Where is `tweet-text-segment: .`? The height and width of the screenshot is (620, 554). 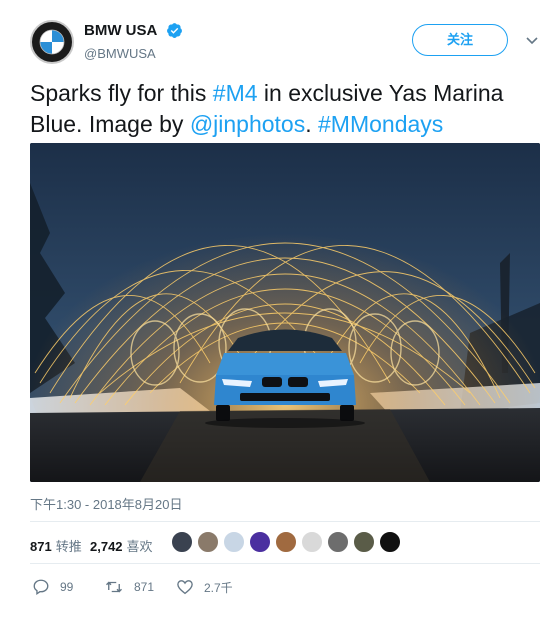
tweet-text-segment: . is located at coordinates (312, 124).